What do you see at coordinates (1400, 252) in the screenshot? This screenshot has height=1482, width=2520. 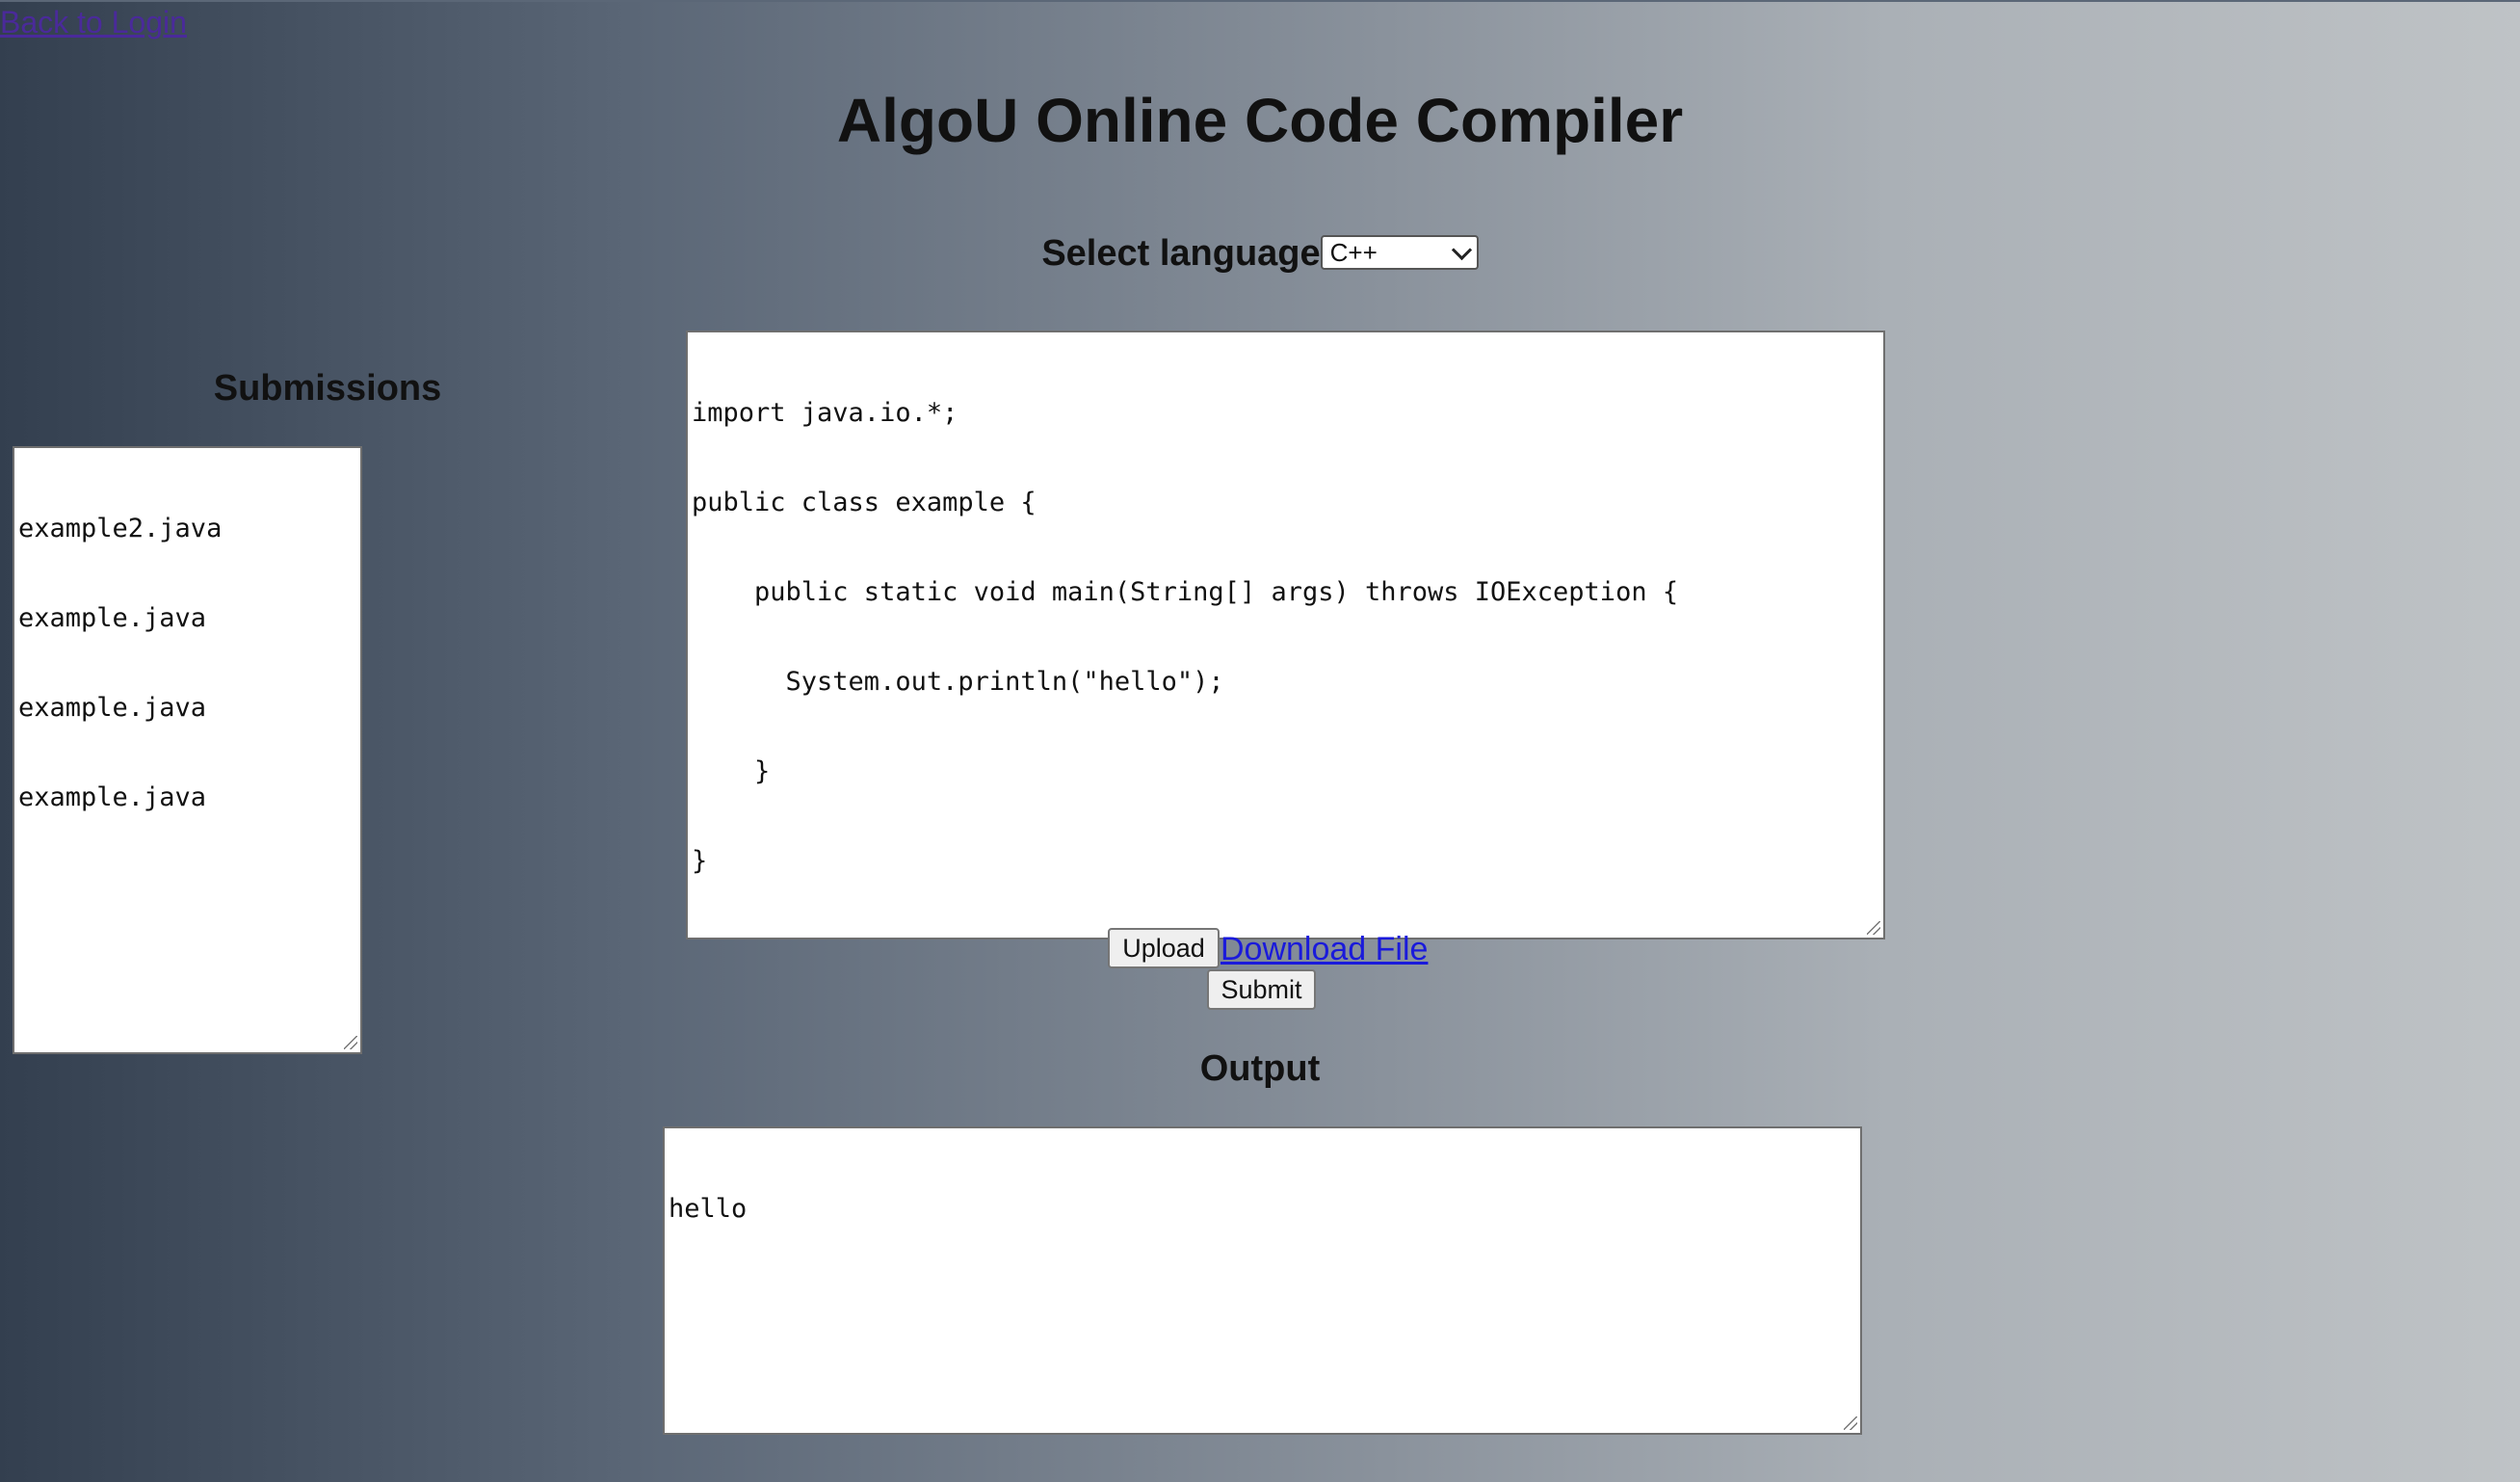 I see `language-select: C++` at bounding box center [1400, 252].